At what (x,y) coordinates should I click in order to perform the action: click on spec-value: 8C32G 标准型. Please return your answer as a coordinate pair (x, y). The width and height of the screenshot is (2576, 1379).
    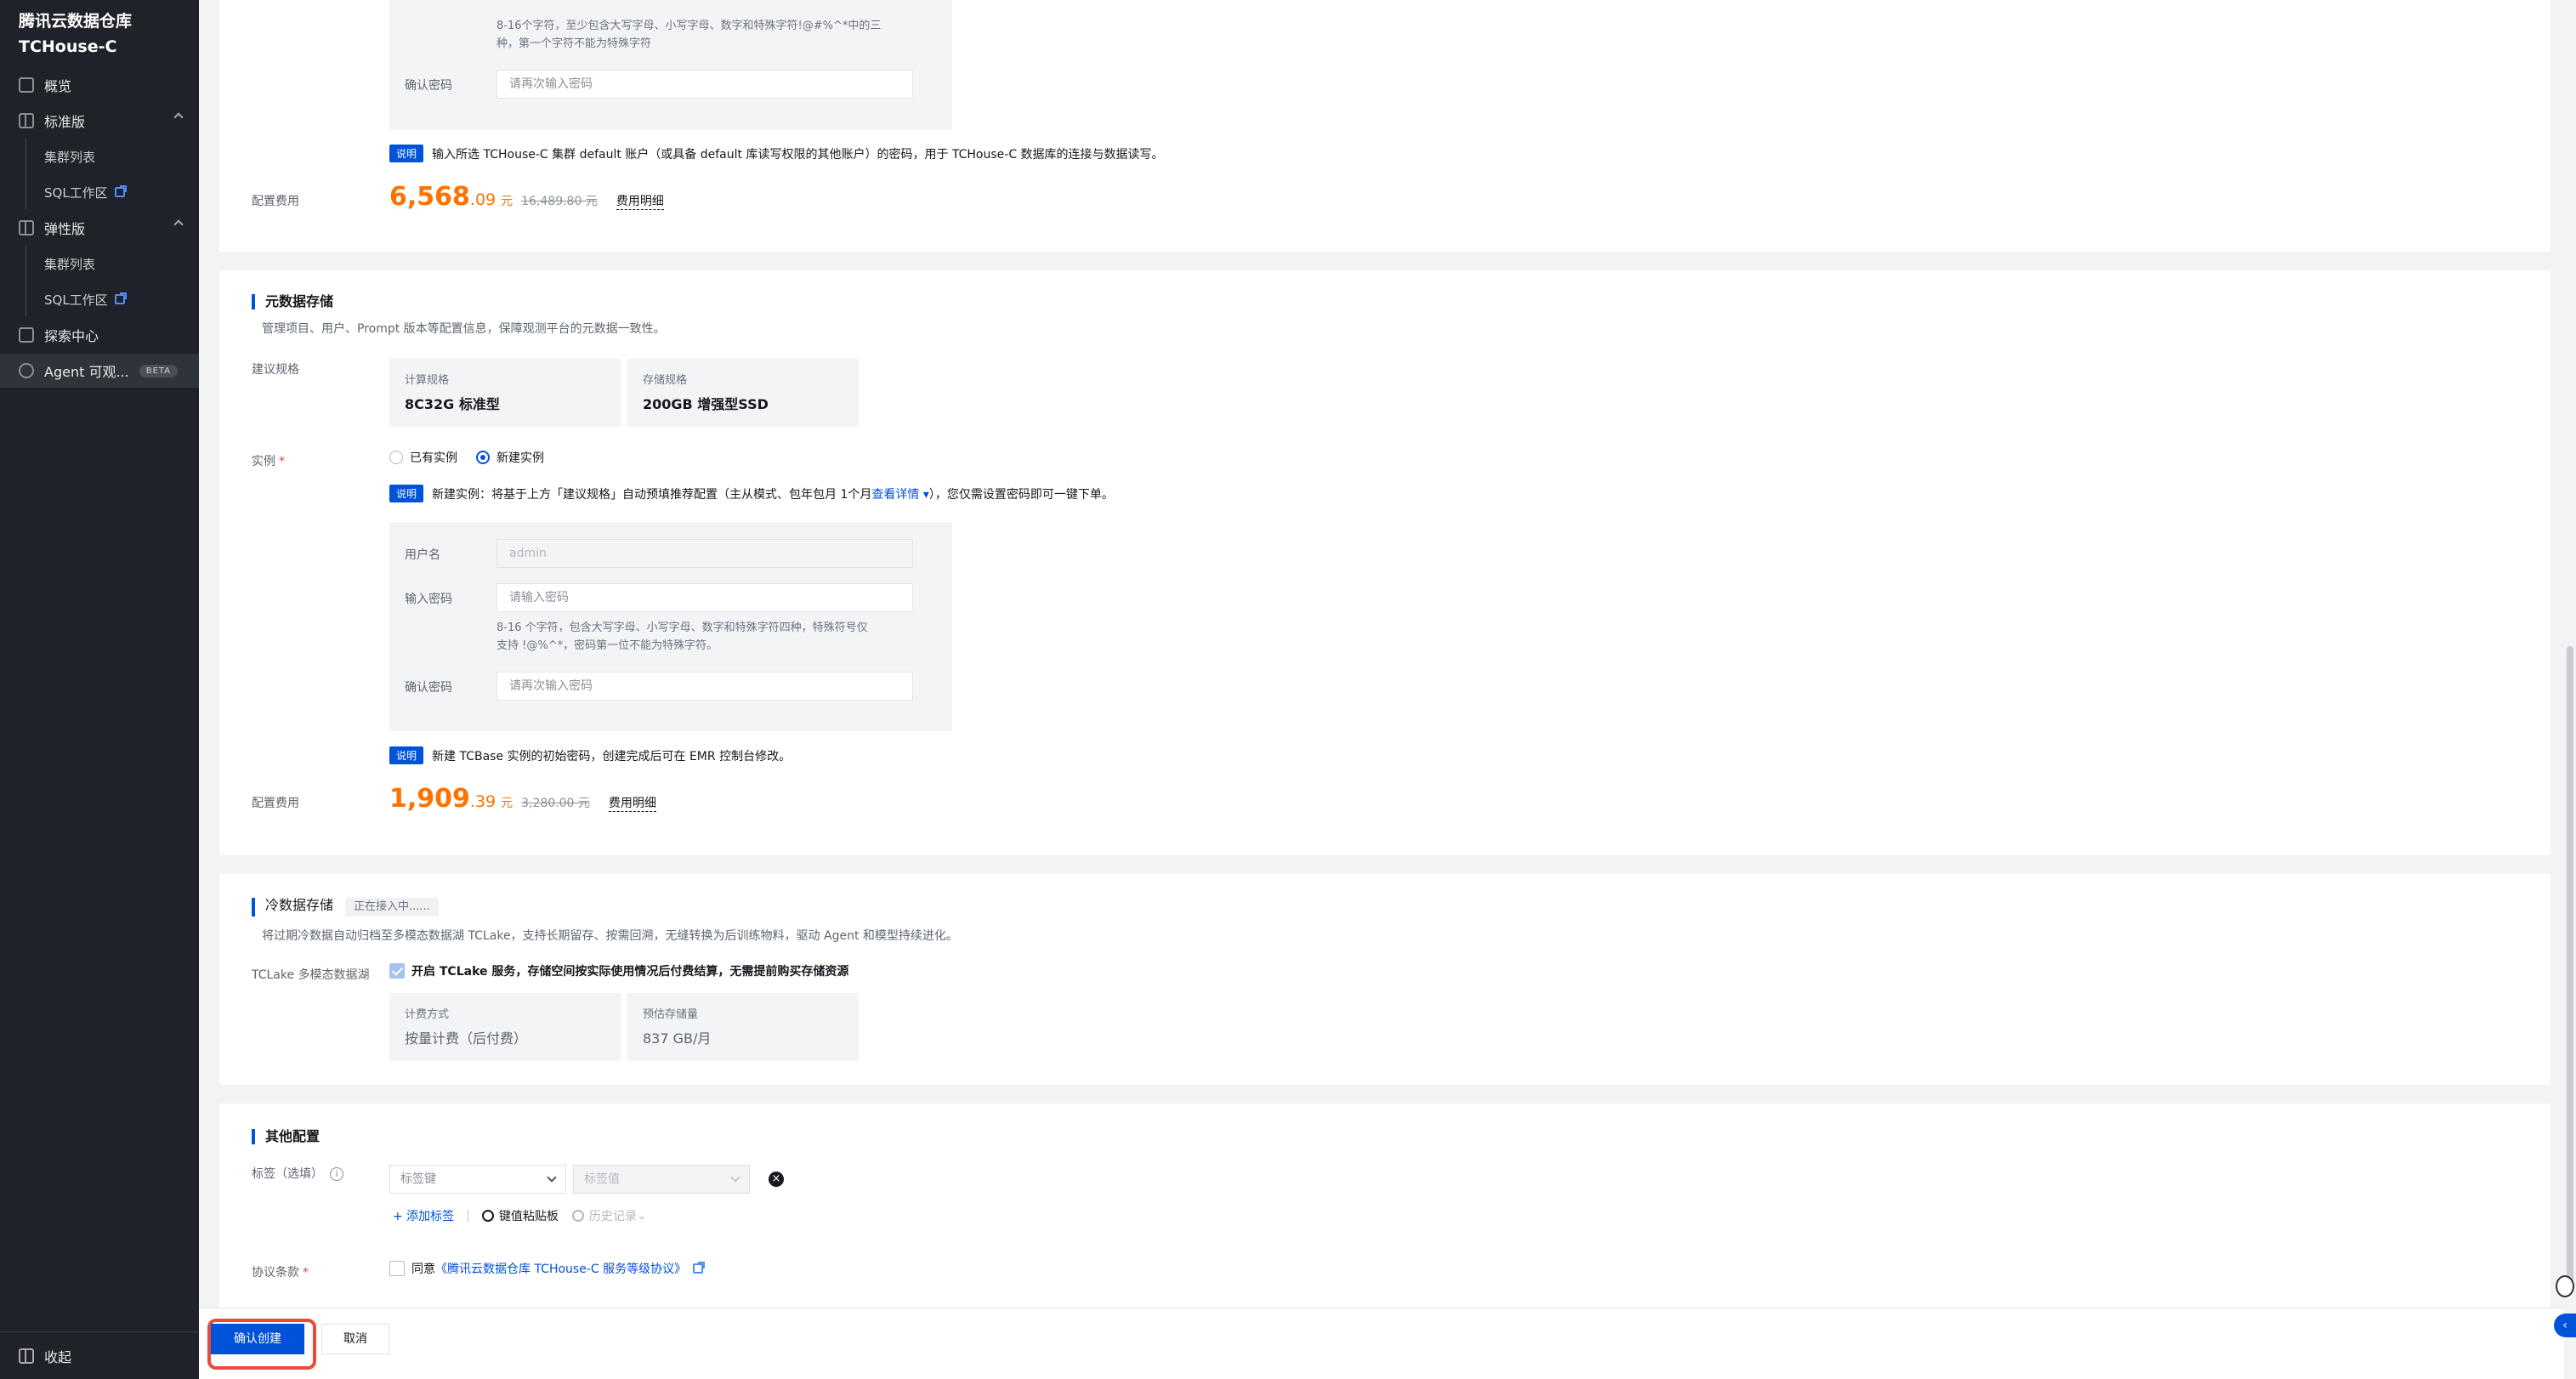
    Looking at the image, I should click on (453, 404).